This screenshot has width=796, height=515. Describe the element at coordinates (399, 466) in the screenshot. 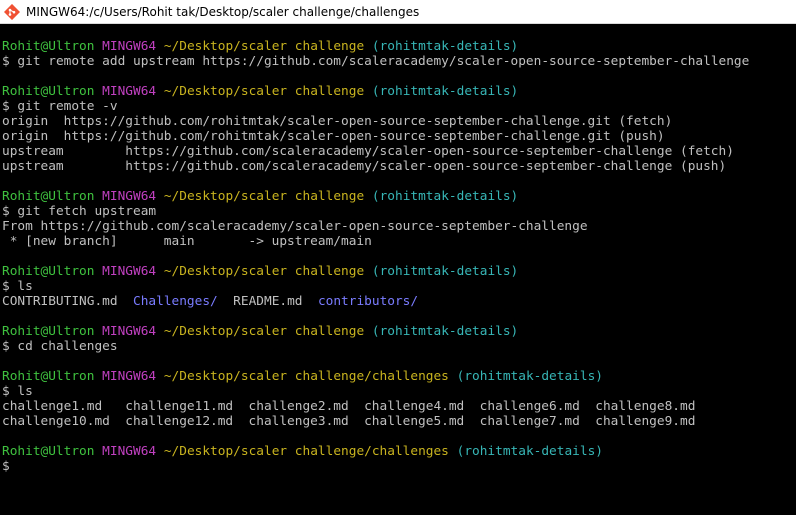

I see `input-line: $` at that location.